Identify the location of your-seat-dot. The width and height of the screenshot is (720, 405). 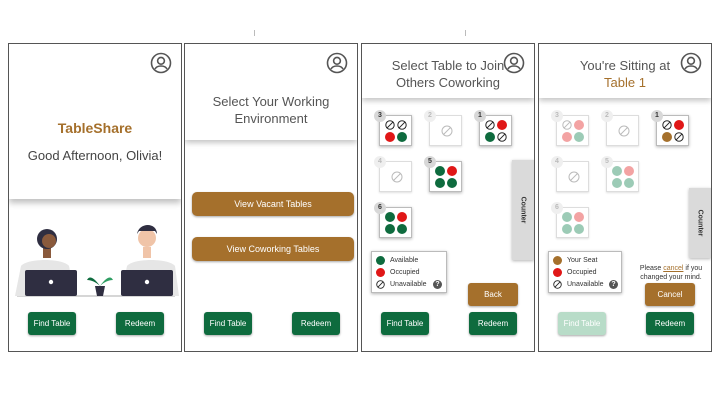
(557, 260).